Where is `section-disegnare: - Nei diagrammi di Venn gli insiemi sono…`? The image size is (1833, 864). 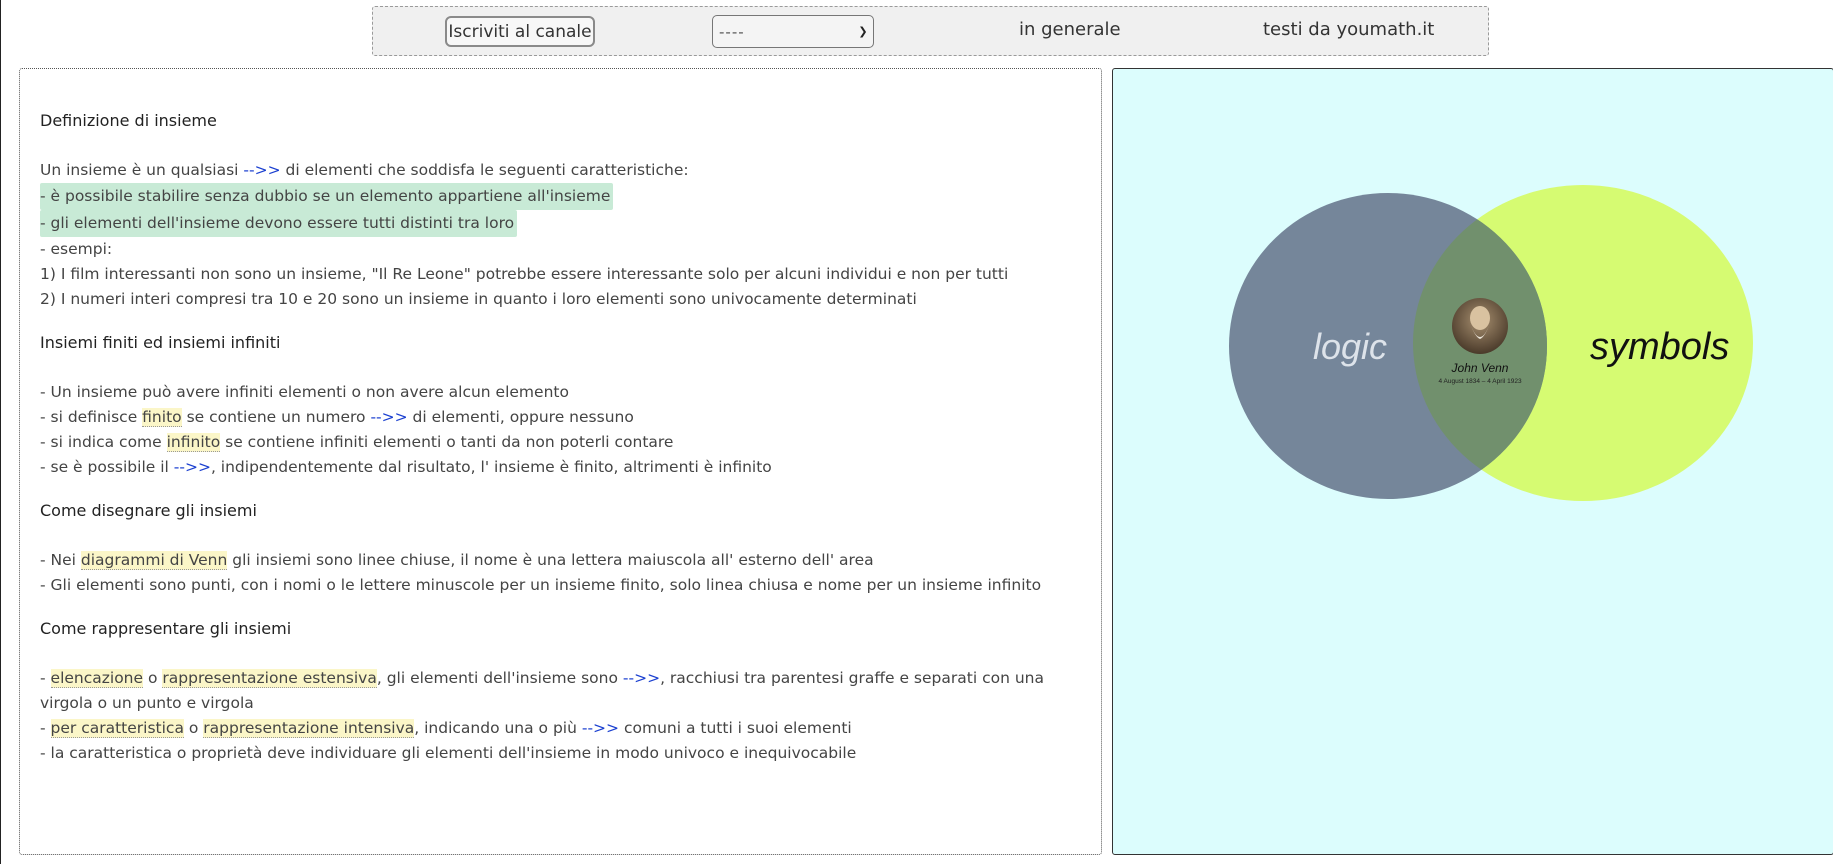 section-disegnare: - Nei diagrammi di Venn gli insiemi sono… is located at coordinates (570, 573).